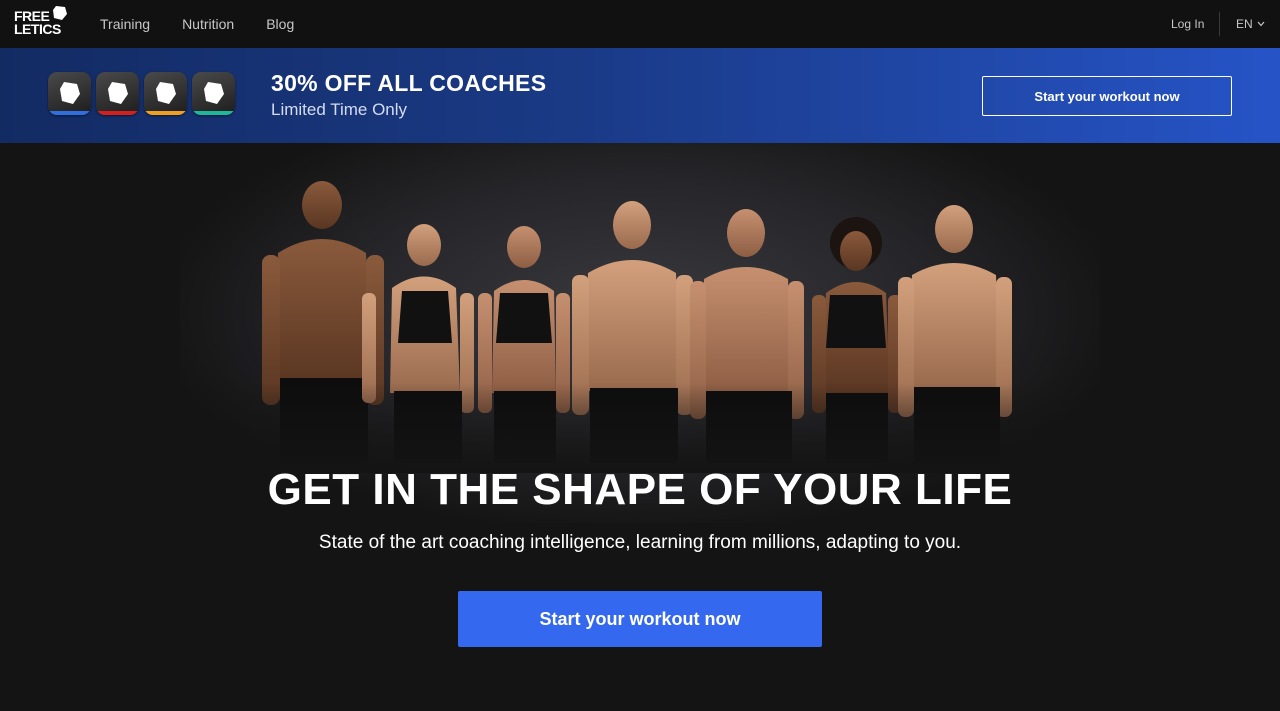 Image resolution: width=1280 pixels, height=711 pixels. What do you see at coordinates (60, 13) in the screenshot?
I see `logo-shield-icon` at bounding box center [60, 13].